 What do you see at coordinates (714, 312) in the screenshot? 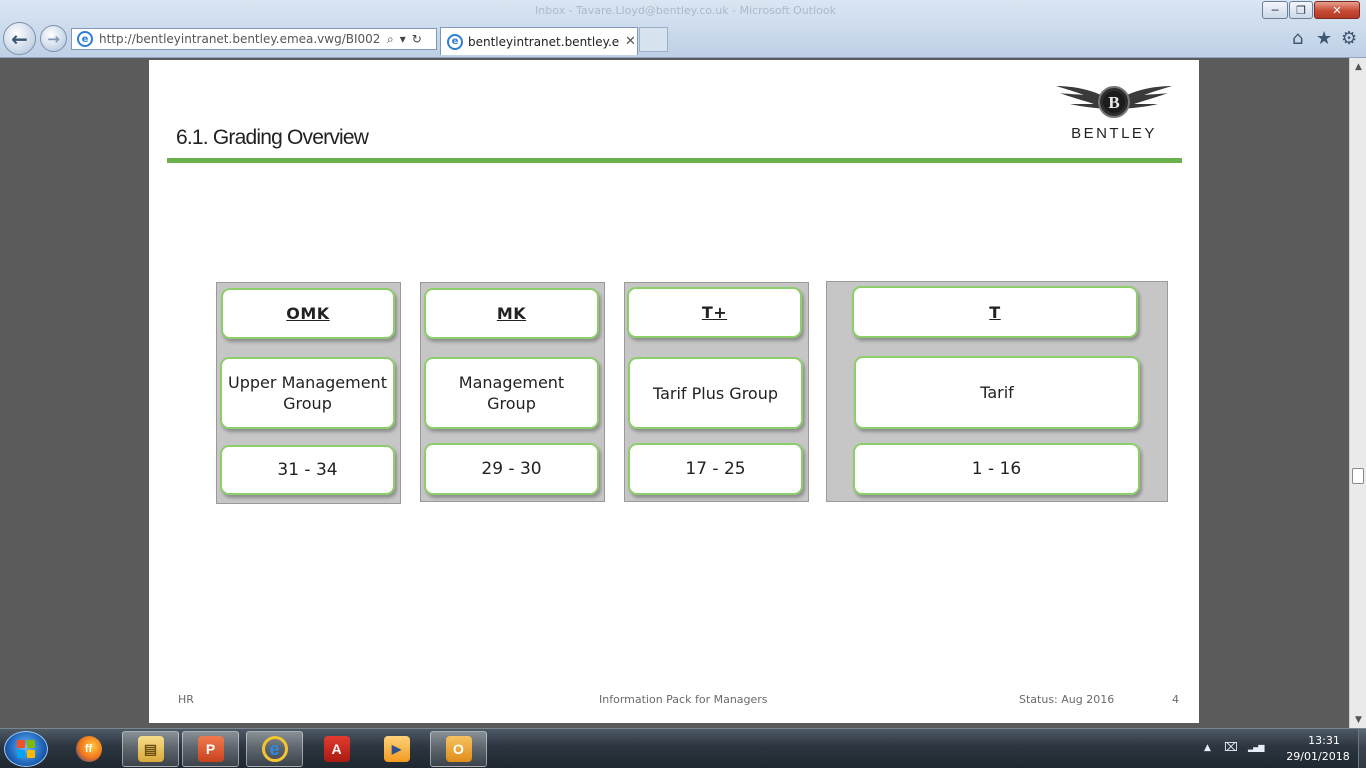
I see `grade-code: T+` at bounding box center [714, 312].